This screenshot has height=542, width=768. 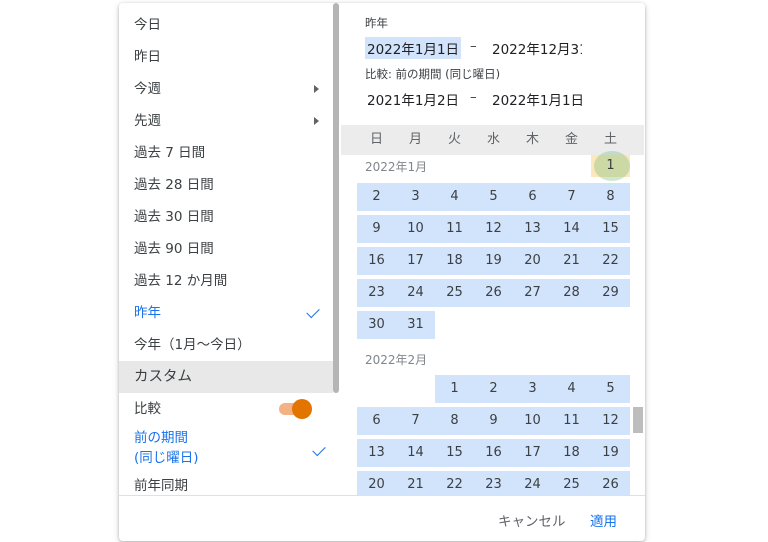 I want to click on preset-item: 今日, so click(x=226, y=25).